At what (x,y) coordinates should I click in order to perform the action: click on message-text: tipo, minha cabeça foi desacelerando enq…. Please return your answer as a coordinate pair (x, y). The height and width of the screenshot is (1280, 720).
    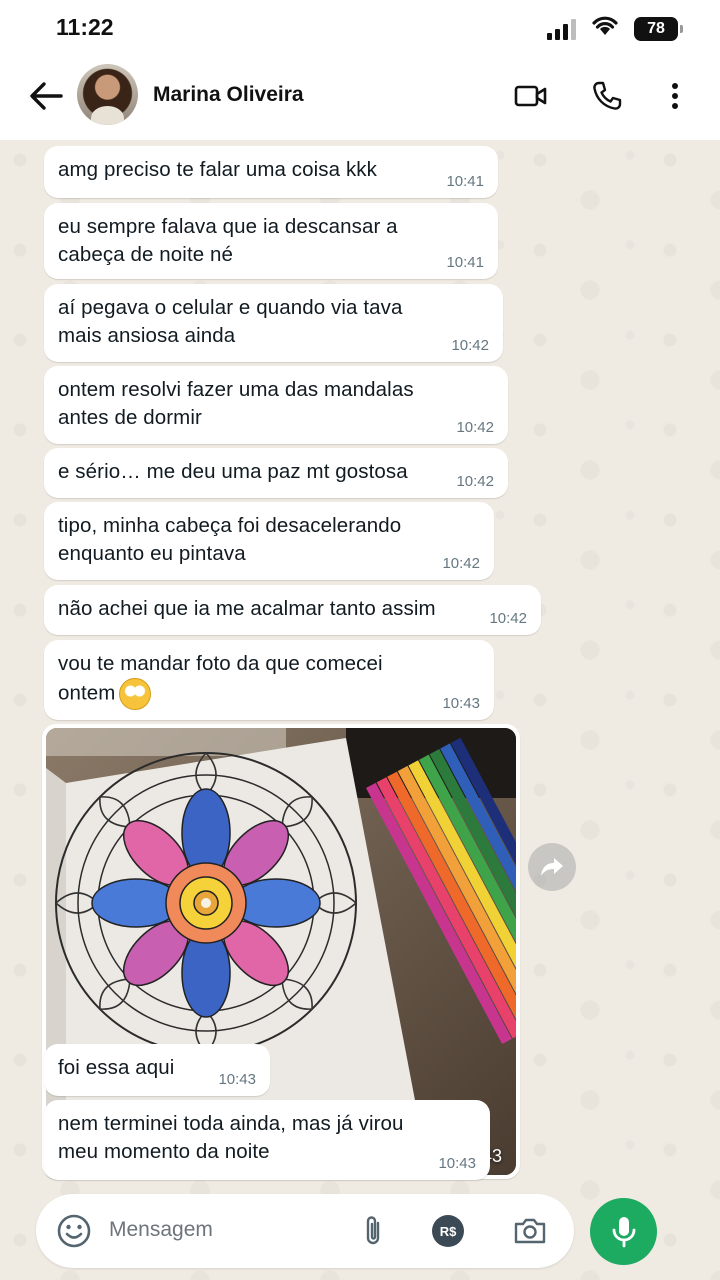
    Looking at the image, I should click on (230, 539).